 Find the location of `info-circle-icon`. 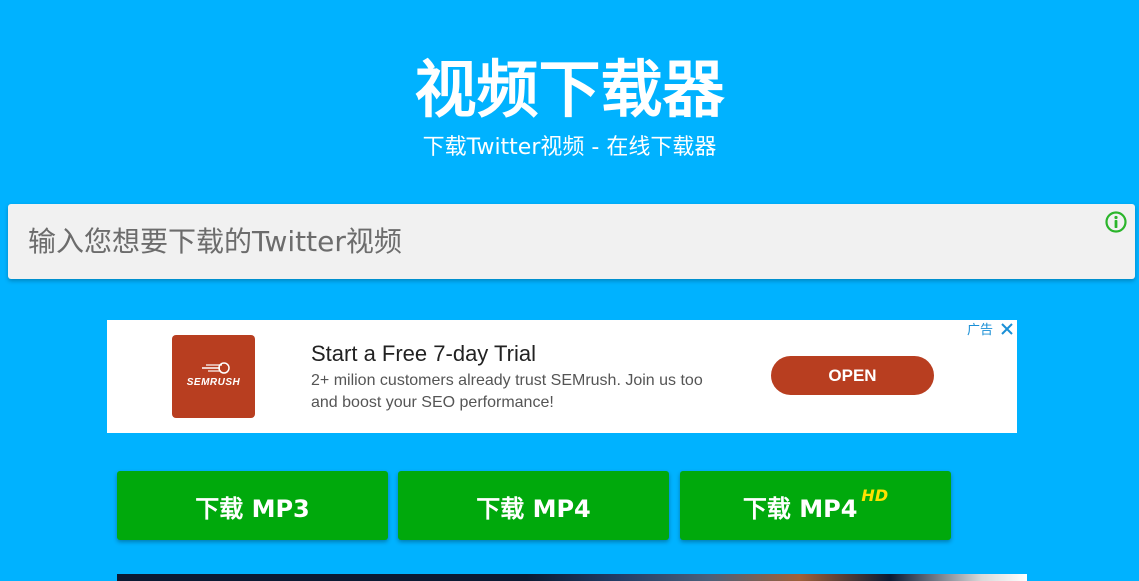

info-circle-icon is located at coordinates (1116, 222).